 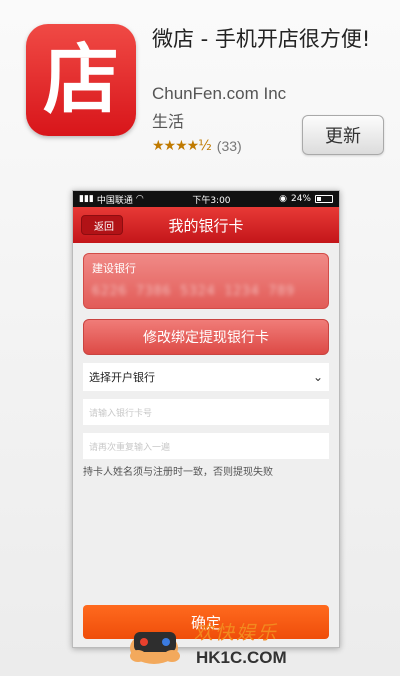 I want to click on bank-name: 建设银行, so click(x=114, y=268).